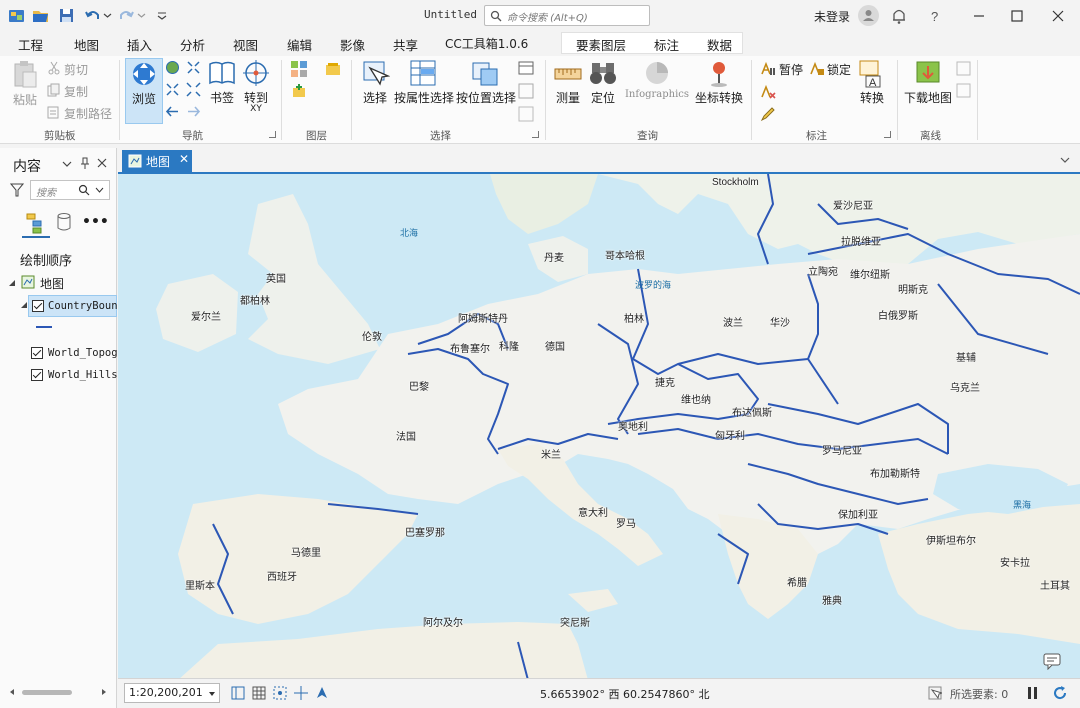 The width and height of the screenshot is (1080, 708). Describe the element at coordinates (141, 15) in the screenshot. I see `redo-dropdown-icon` at that location.